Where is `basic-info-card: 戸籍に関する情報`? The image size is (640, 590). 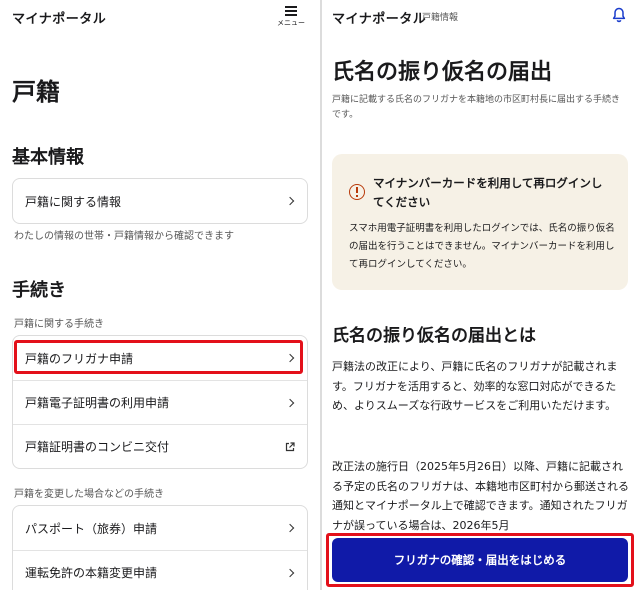 basic-info-card: 戸籍に関する情報 is located at coordinates (160, 201).